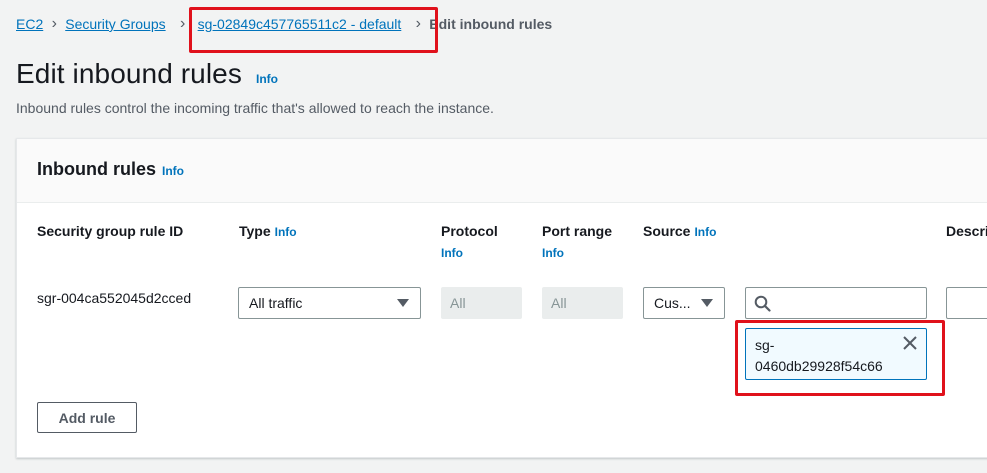  What do you see at coordinates (705, 232) in the screenshot?
I see `source-info-link: Info` at bounding box center [705, 232].